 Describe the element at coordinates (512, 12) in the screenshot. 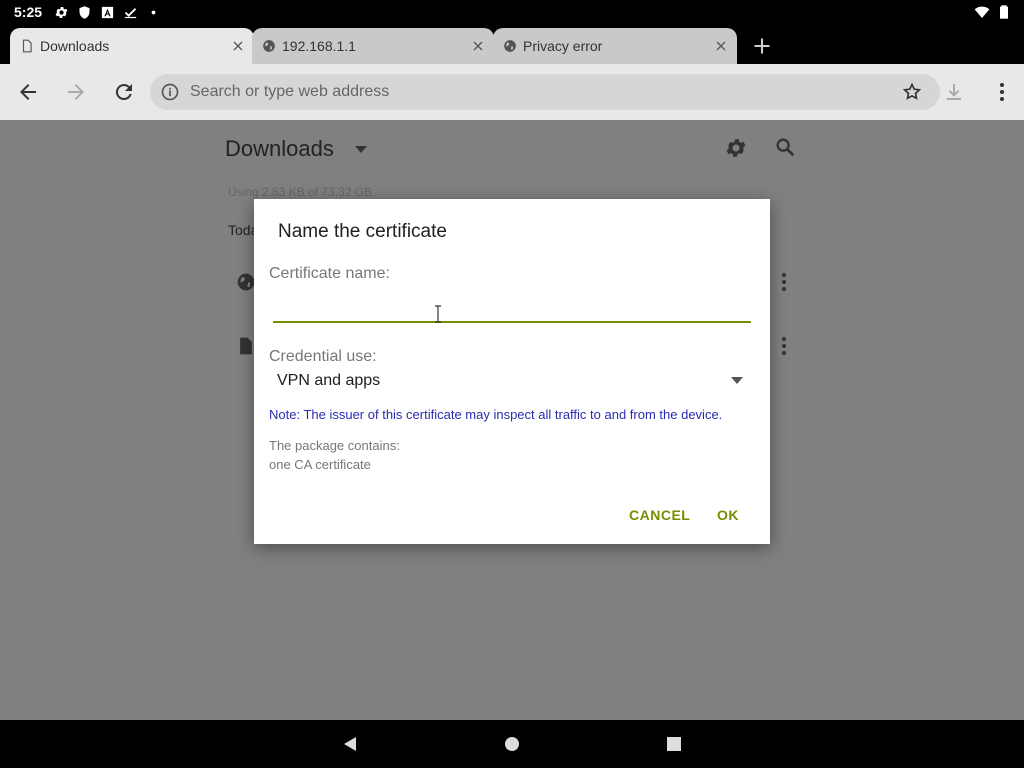

I see `status-bar: 5:25` at that location.